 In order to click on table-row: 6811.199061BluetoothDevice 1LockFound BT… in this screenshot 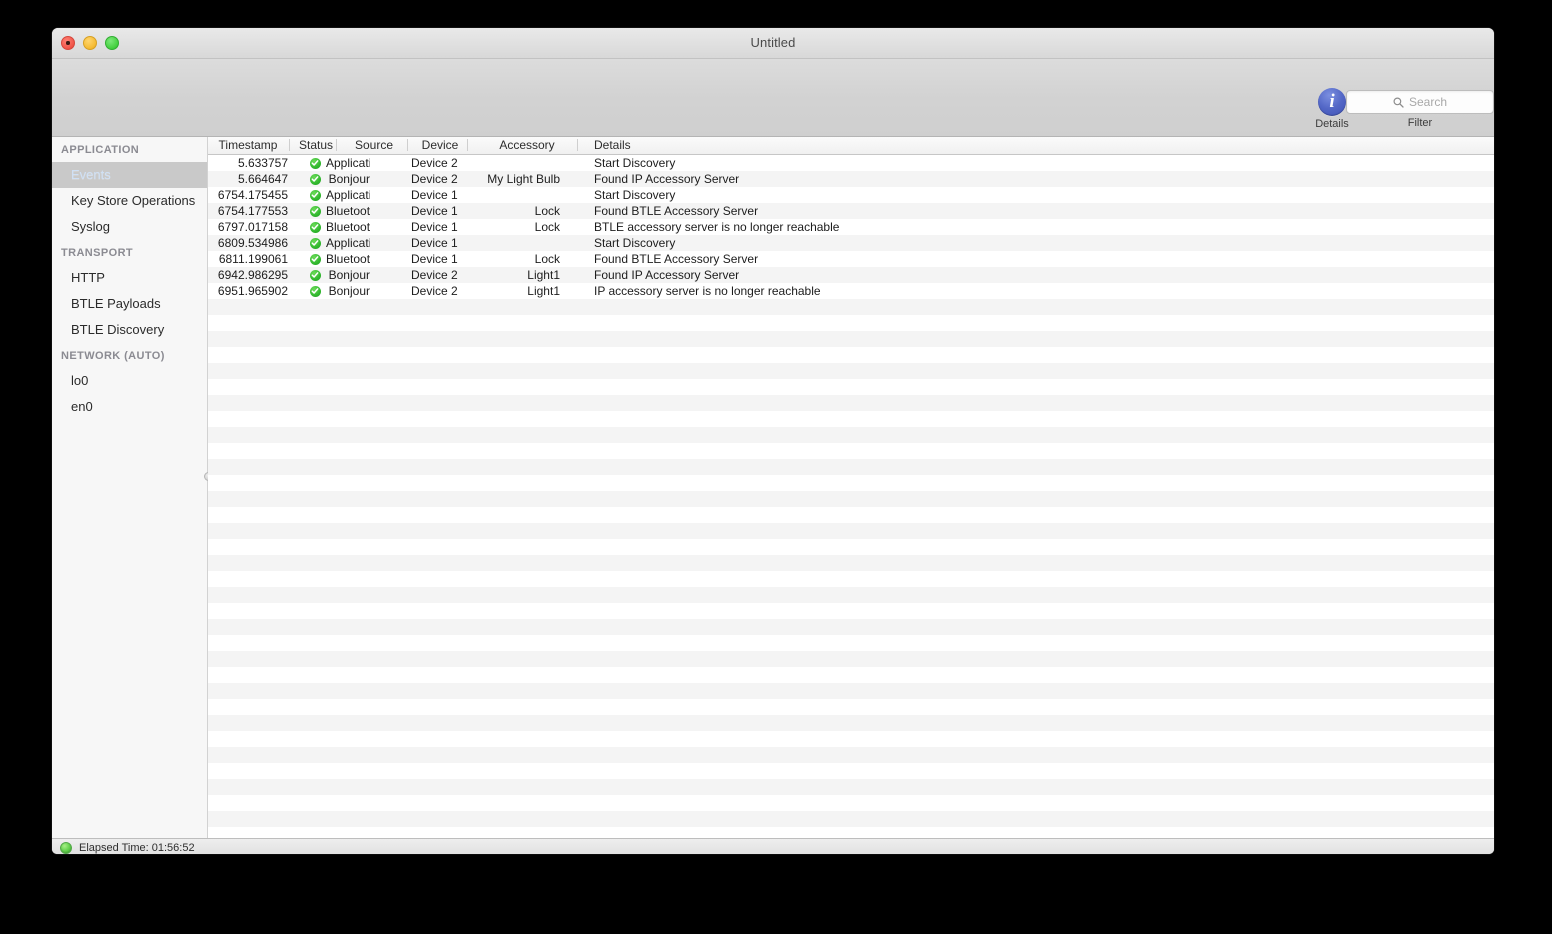, I will do `click(851, 259)`.